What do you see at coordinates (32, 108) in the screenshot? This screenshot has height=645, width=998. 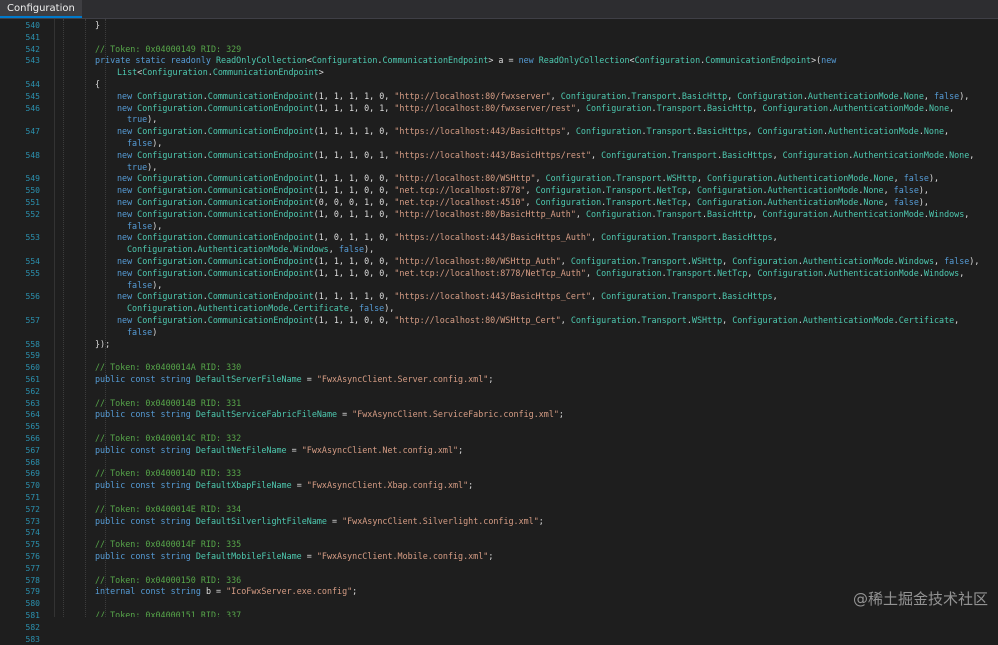 I see `line-number: 546` at bounding box center [32, 108].